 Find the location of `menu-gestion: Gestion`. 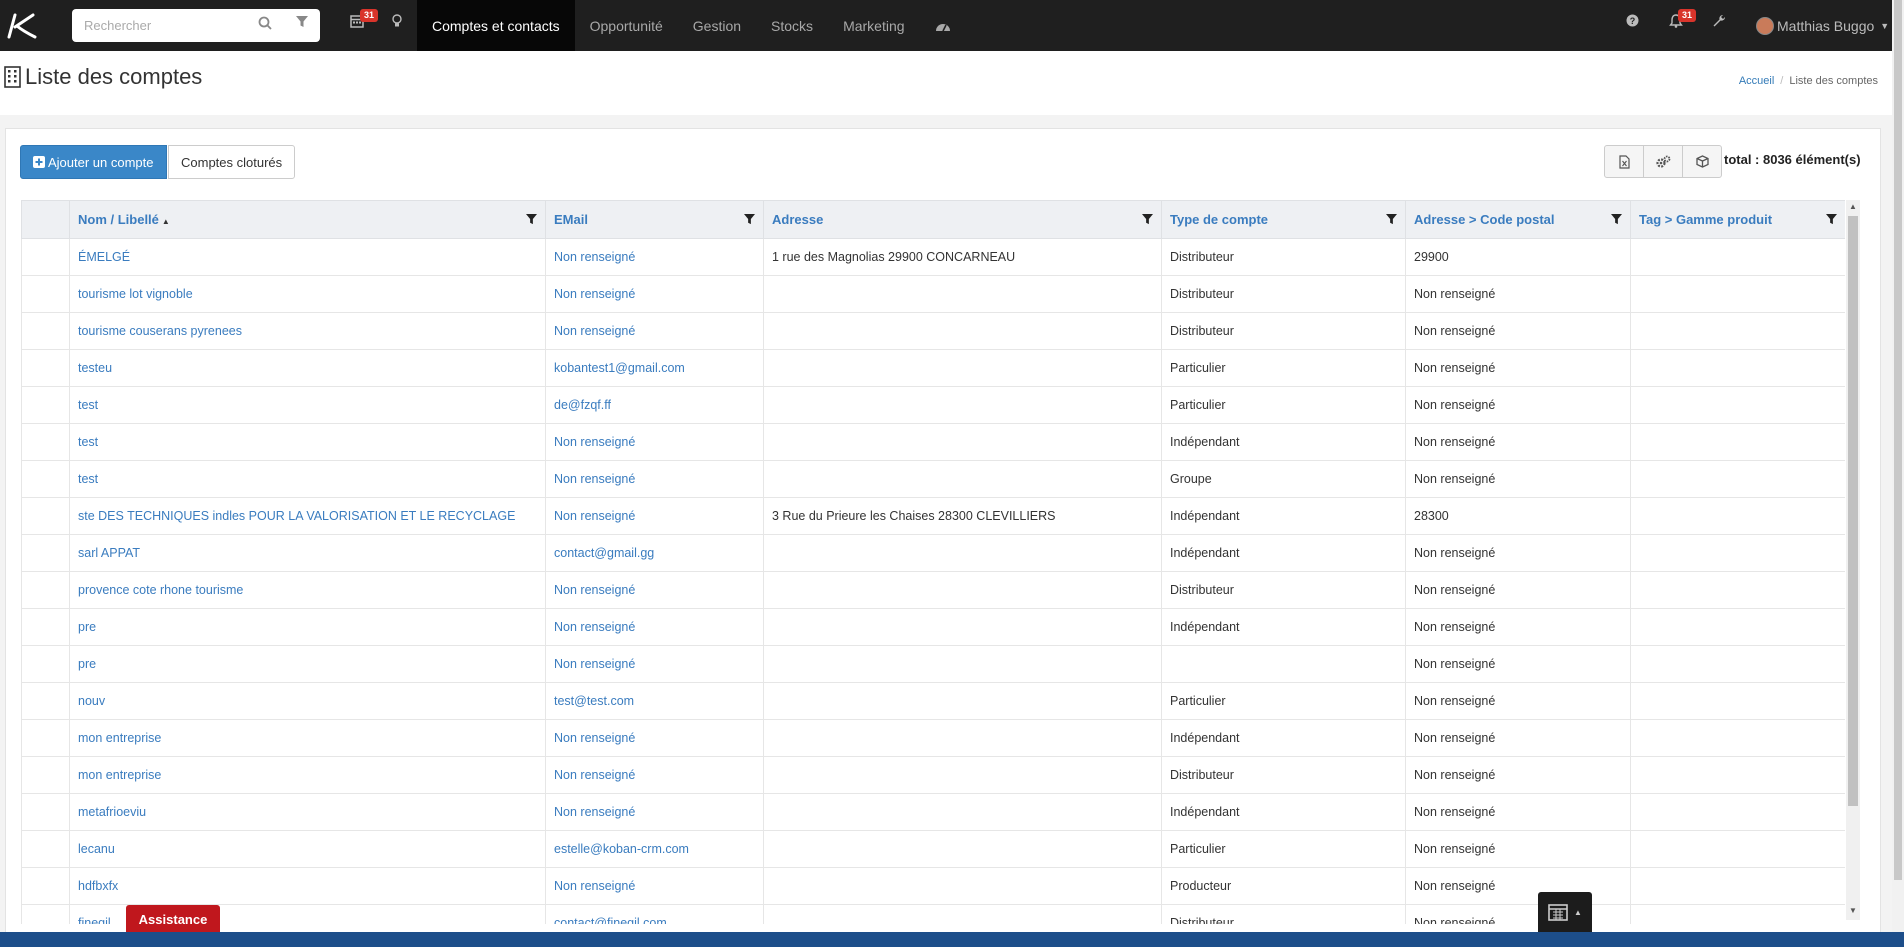

menu-gestion: Gestion is located at coordinates (717, 25).